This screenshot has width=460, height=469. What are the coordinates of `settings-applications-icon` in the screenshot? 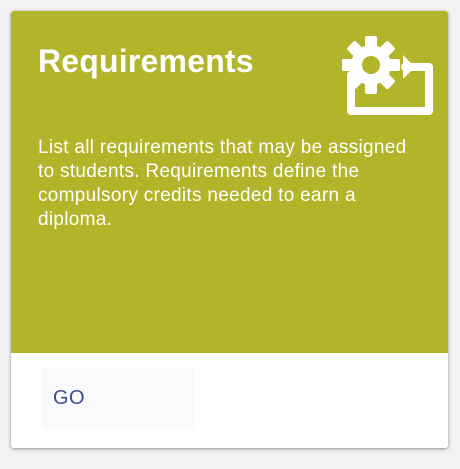 It's located at (388, 74).